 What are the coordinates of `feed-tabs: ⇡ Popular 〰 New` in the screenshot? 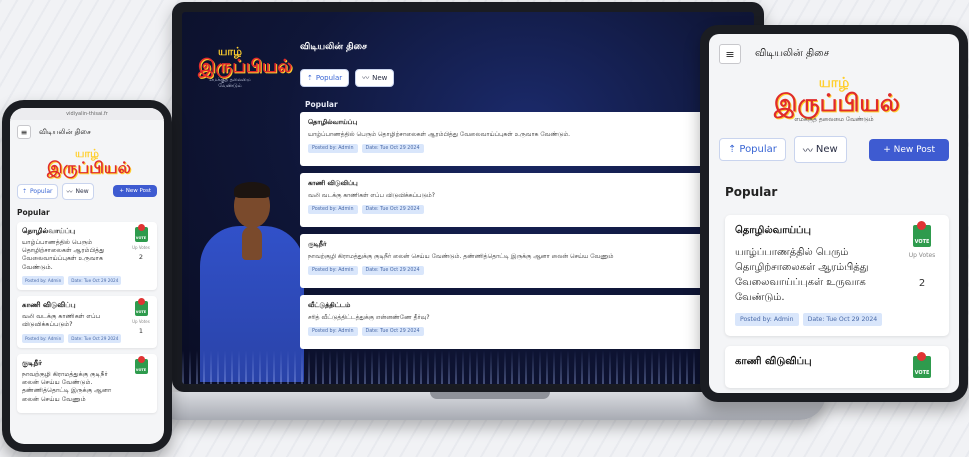 It's located at (347, 78).